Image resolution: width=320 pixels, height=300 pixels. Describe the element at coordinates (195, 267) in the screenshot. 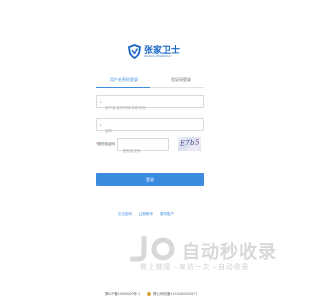

I see `watermark-subtext: 做上链接→来访一次→自动收录` at that location.